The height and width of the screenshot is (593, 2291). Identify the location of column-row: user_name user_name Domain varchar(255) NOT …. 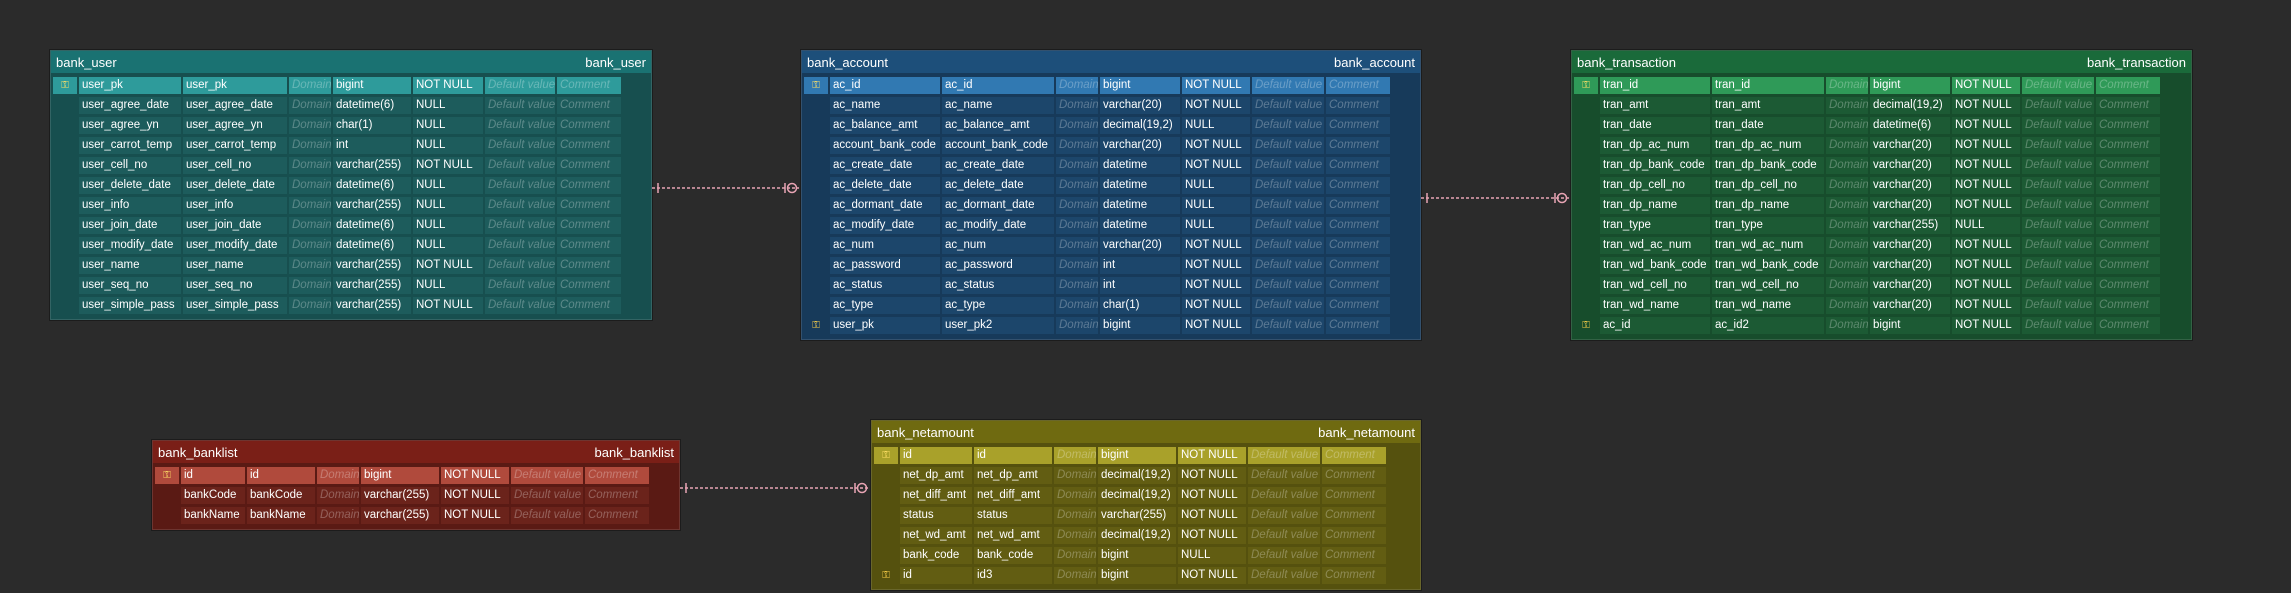
(350, 265).